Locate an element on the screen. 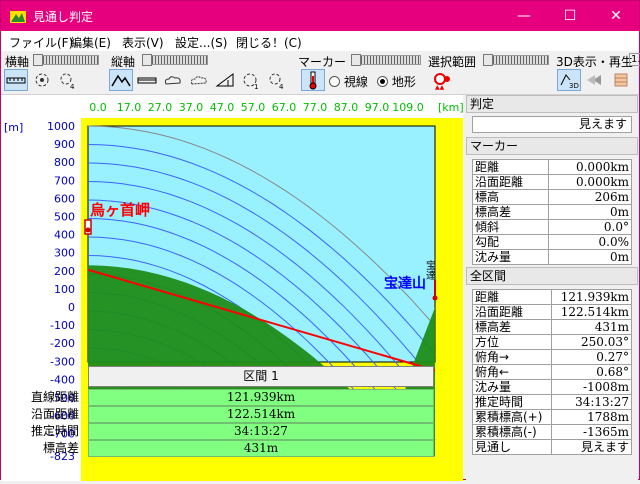 The width and height of the screenshot is (640, 484). end-marker-dot is located at coordinates (435, 298).